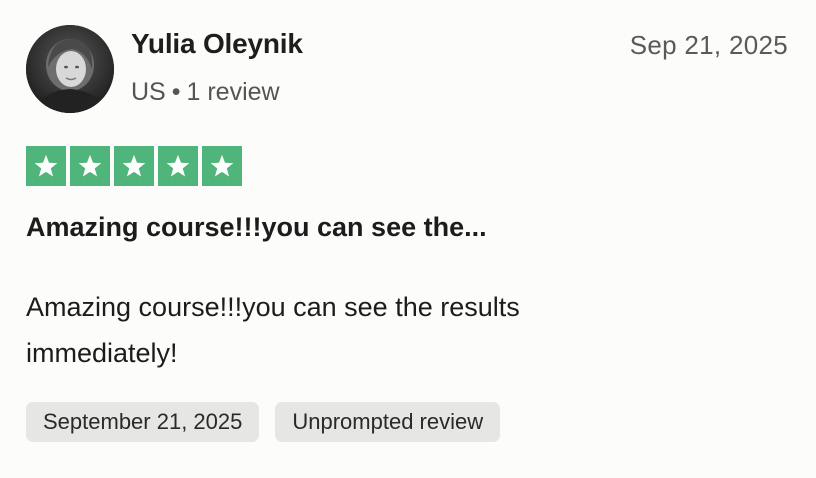  What do you see at coordinates (217, 44) in the screenshot?
I see `reviewer-name: Yulia Oleynik` at bounding box center [217, 44].